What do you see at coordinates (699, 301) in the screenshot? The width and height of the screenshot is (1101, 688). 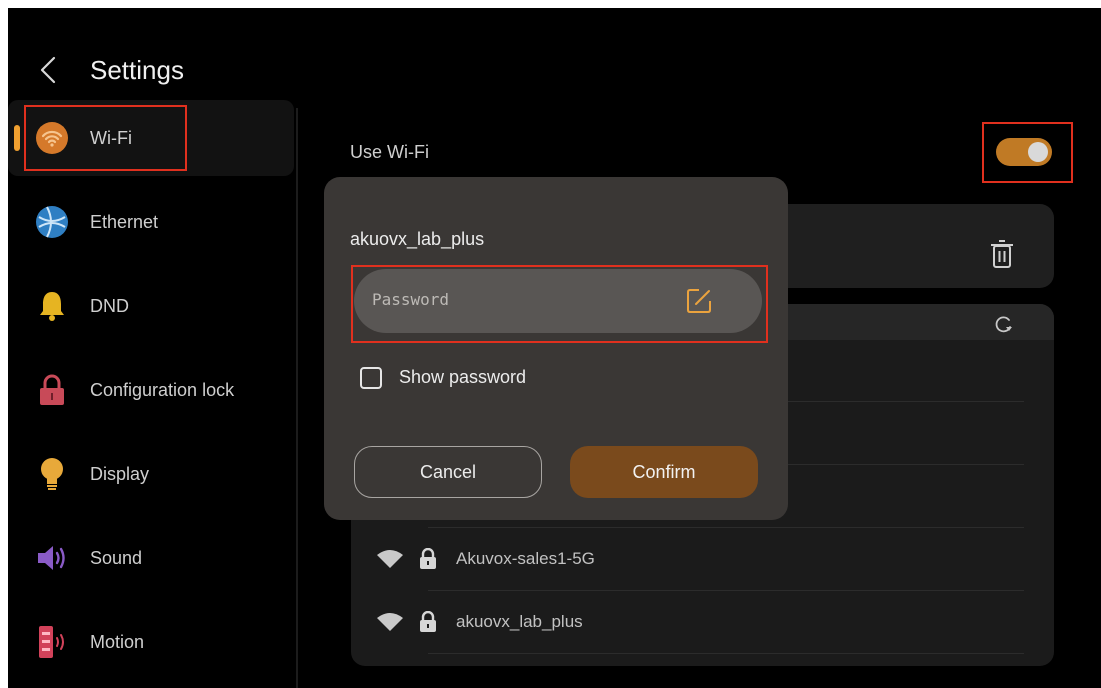 I see `edit-icon` at bounding box center [699, 301].